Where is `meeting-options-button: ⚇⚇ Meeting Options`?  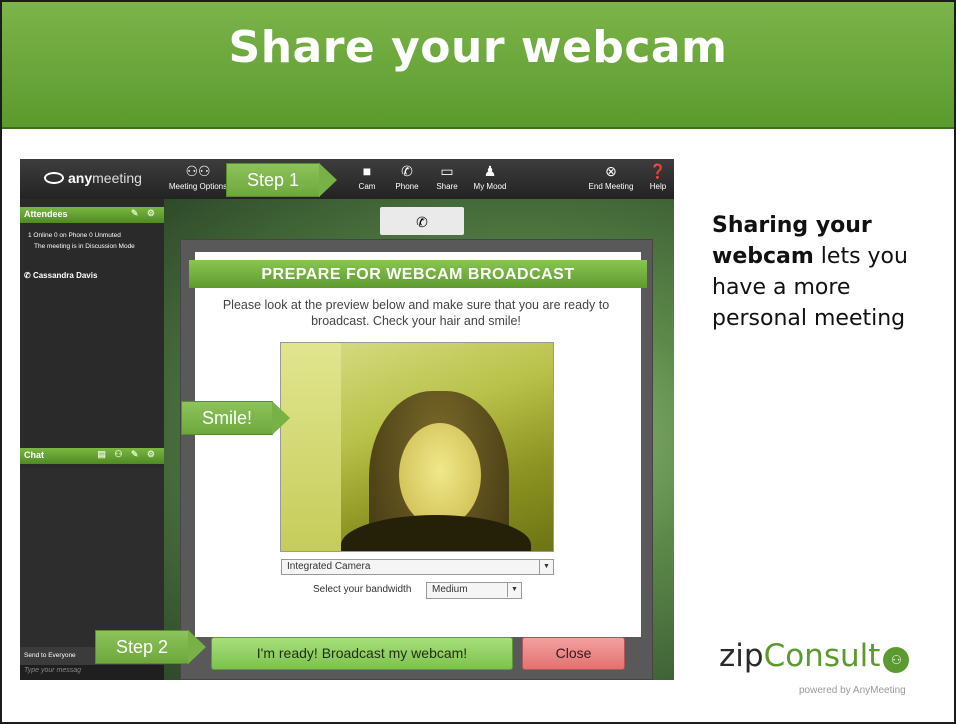
meeting-options-button: ⚇⚇ Meeting Options is located at coordinates (198, 176).